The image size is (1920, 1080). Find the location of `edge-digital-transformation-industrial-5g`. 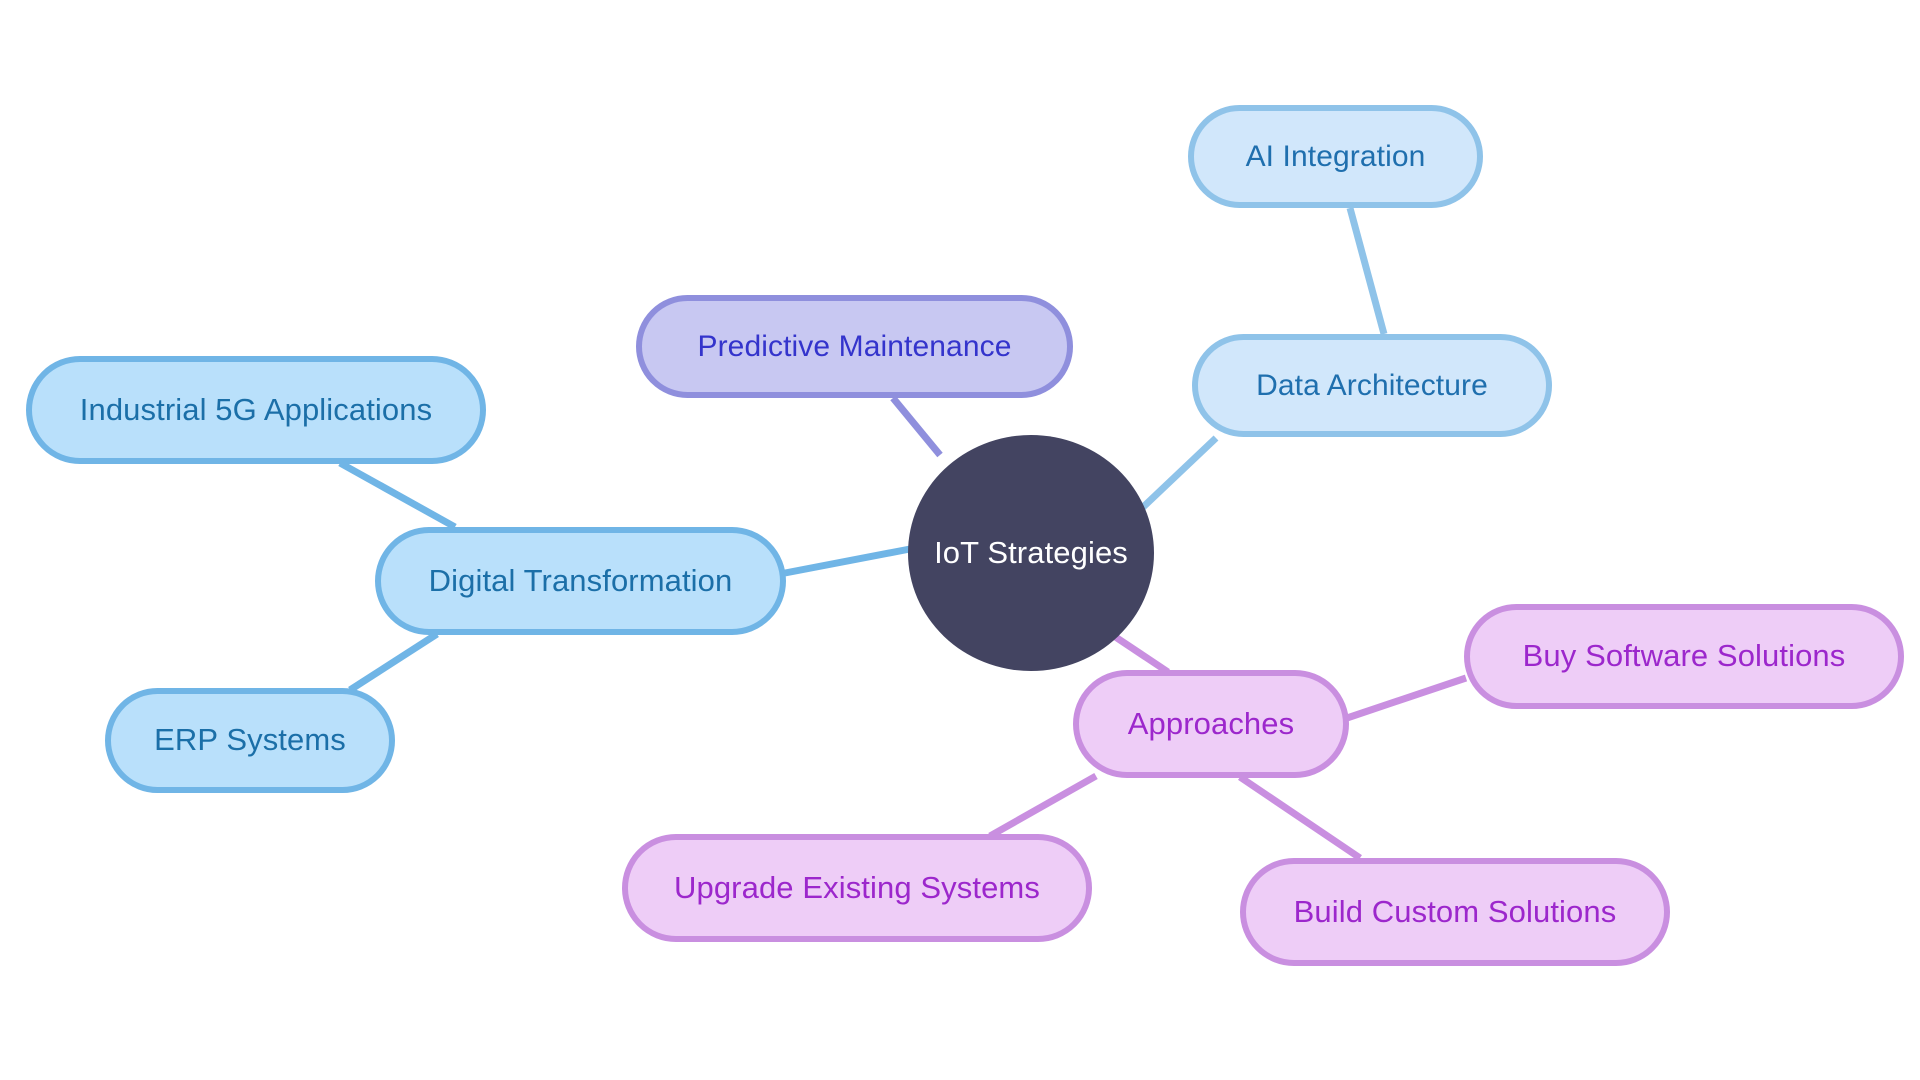

edge-digital-transformation-industrial-5g is located at coordinates (397, 495).